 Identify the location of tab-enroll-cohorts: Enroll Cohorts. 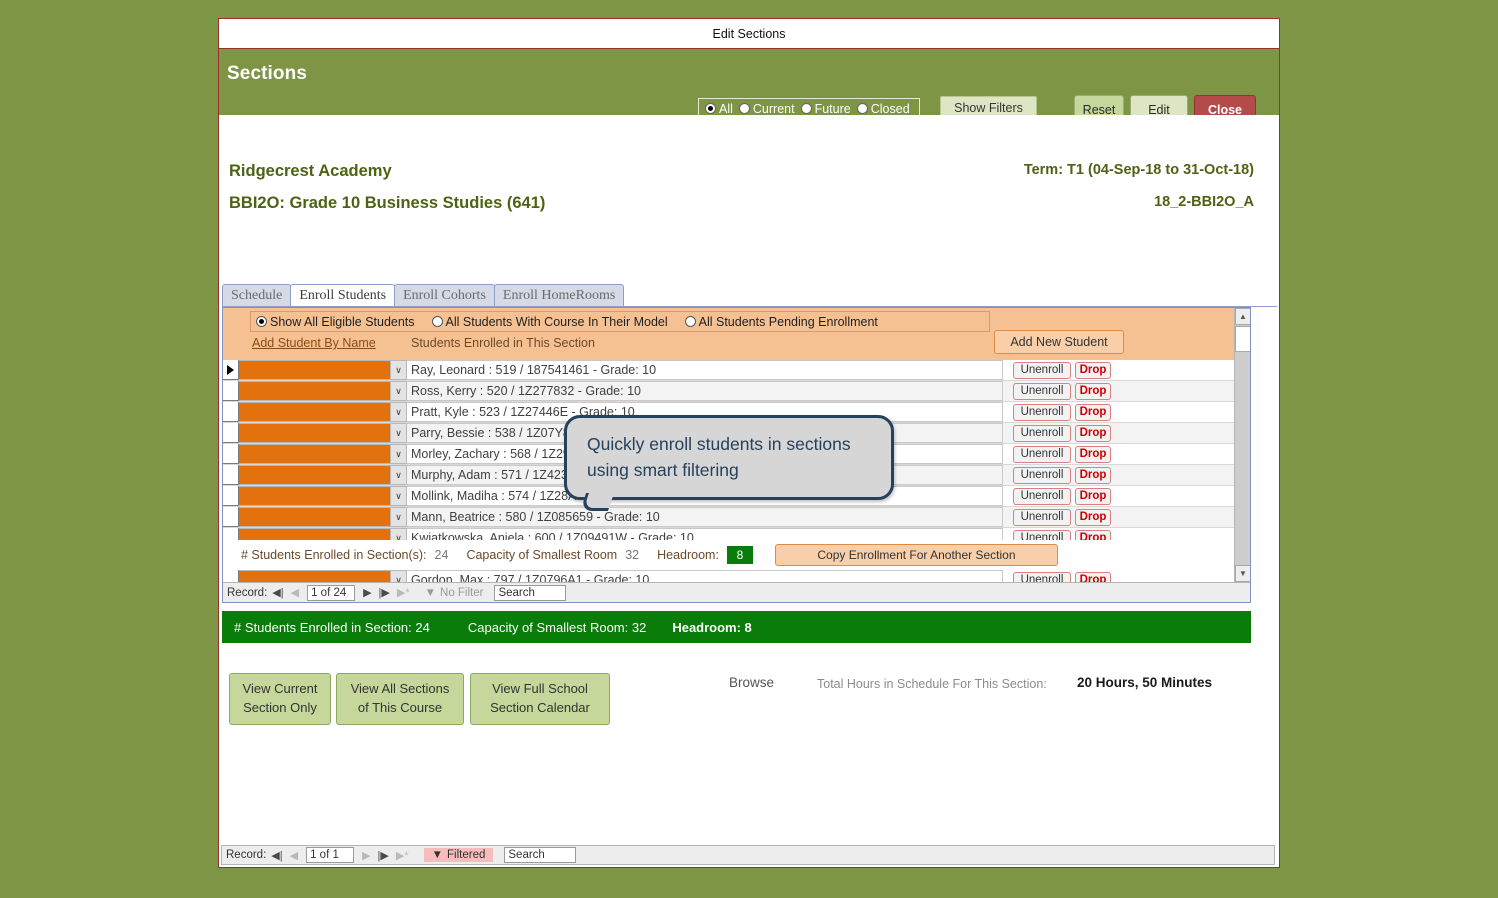
(444, 295).